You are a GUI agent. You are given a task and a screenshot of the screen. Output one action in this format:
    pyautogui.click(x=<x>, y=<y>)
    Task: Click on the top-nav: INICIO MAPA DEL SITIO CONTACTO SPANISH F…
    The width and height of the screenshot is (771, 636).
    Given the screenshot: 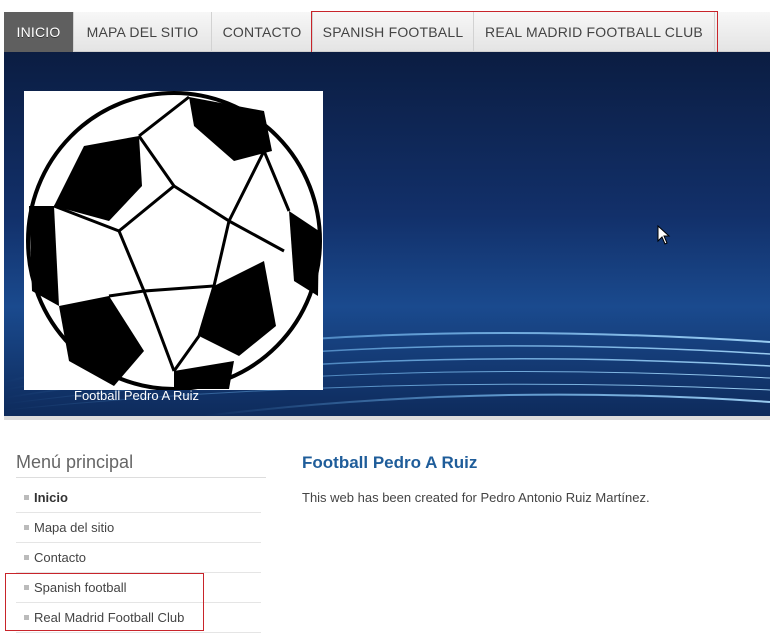 What is the action you would take?
    pyautogui.click(x=387, y=32)
    